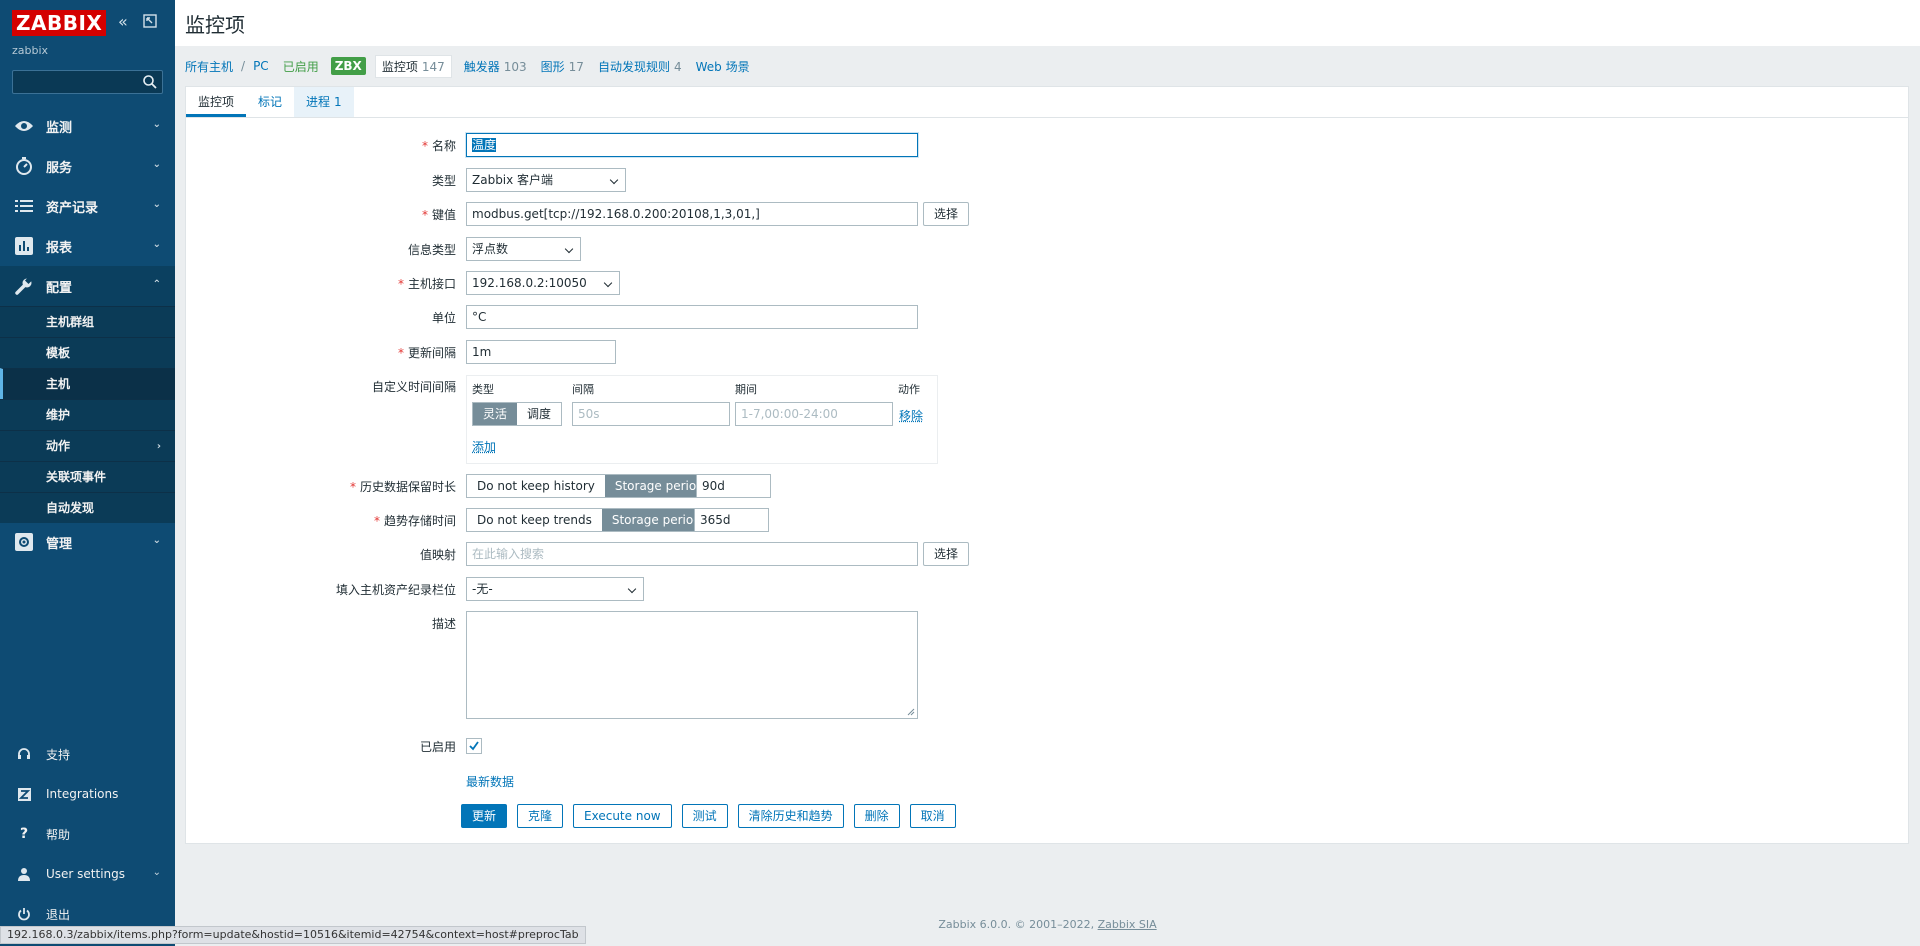 The height and width of the screenshot is (946, 1920). What do you see at coordinates (692, 665) in the screenshot?
I see `description-textarea` at bounding box center [692, 665].